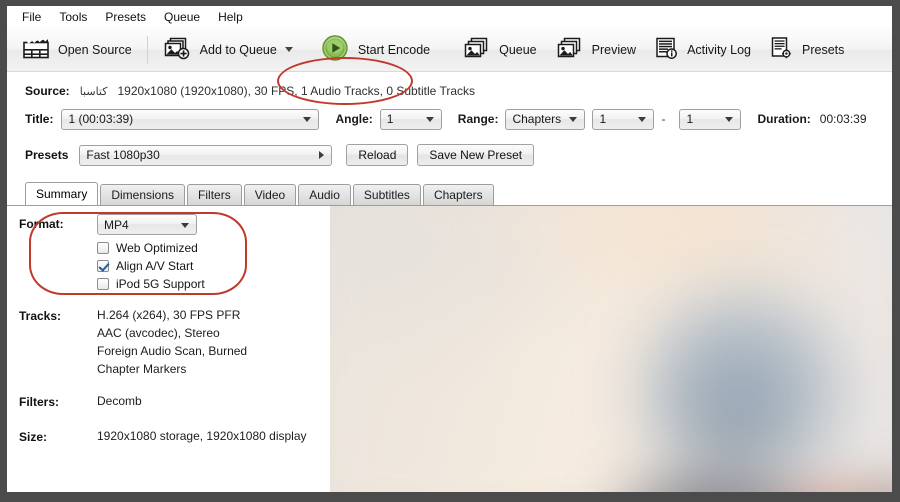 The image size is (900, 502). Describe the element at coordinates (322, 155) in the screenshot. I see `chevron-right-icon` at that location.